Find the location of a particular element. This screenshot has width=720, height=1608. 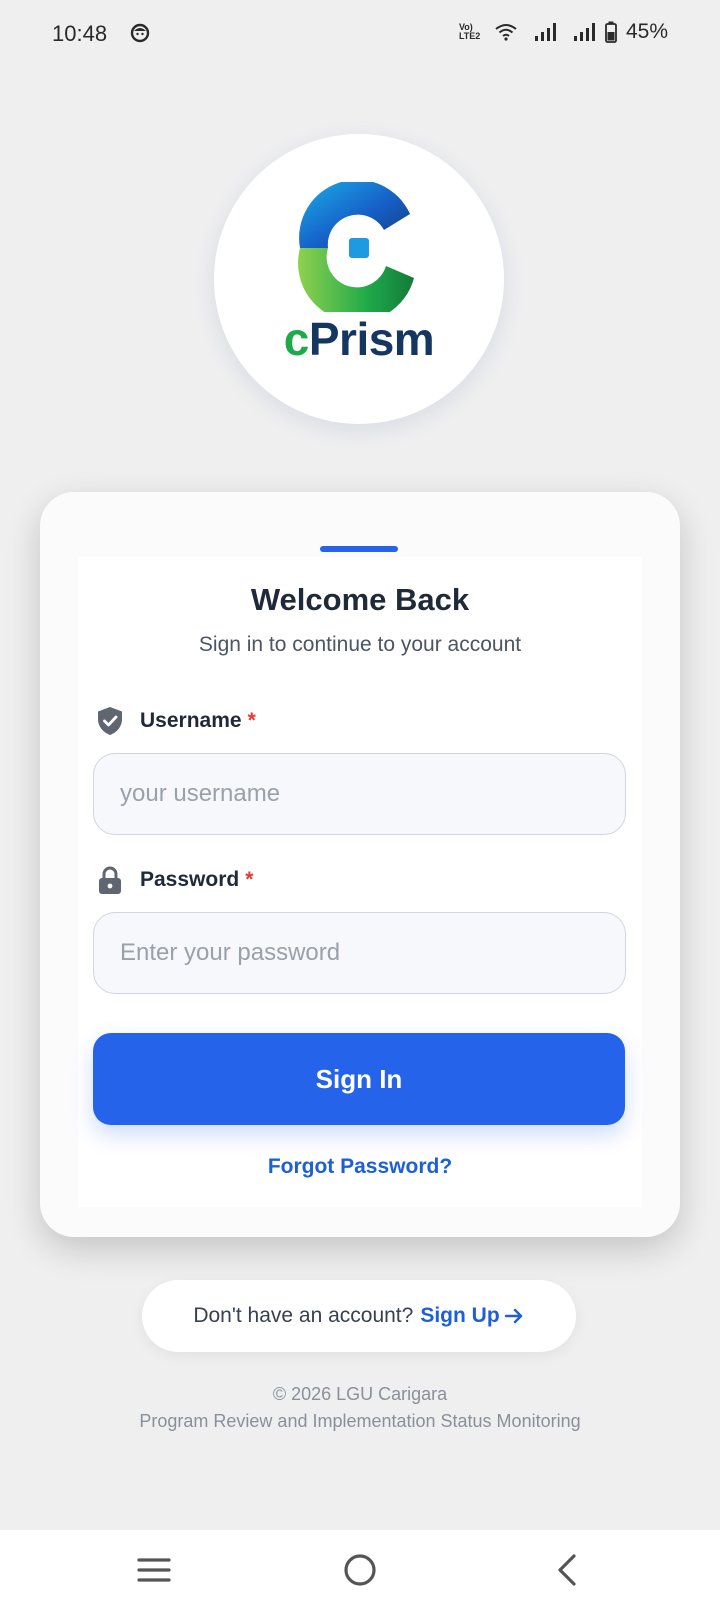

page-title: Welcome Back is located at coordinates (360, 599).